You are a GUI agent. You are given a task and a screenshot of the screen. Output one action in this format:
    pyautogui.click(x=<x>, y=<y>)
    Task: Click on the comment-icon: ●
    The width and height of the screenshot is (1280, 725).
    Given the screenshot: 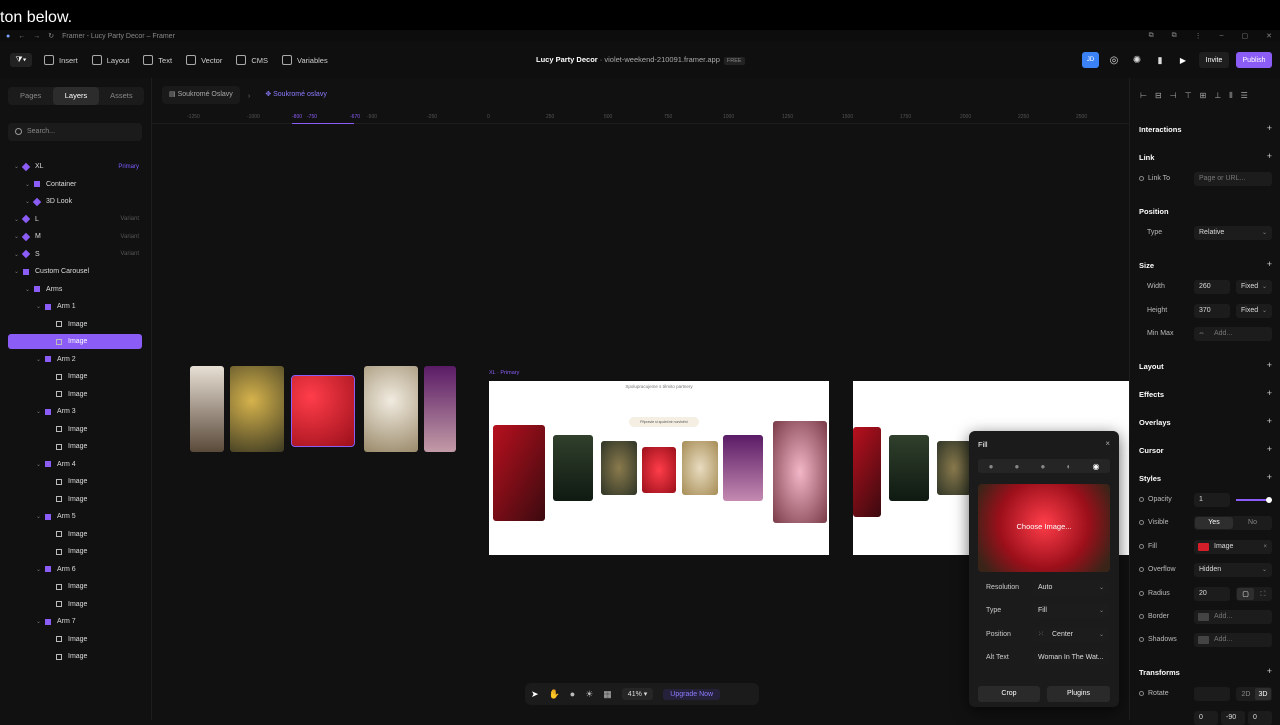 What is the action you would take?
    pyautogui.click(x=572, y=694)
    